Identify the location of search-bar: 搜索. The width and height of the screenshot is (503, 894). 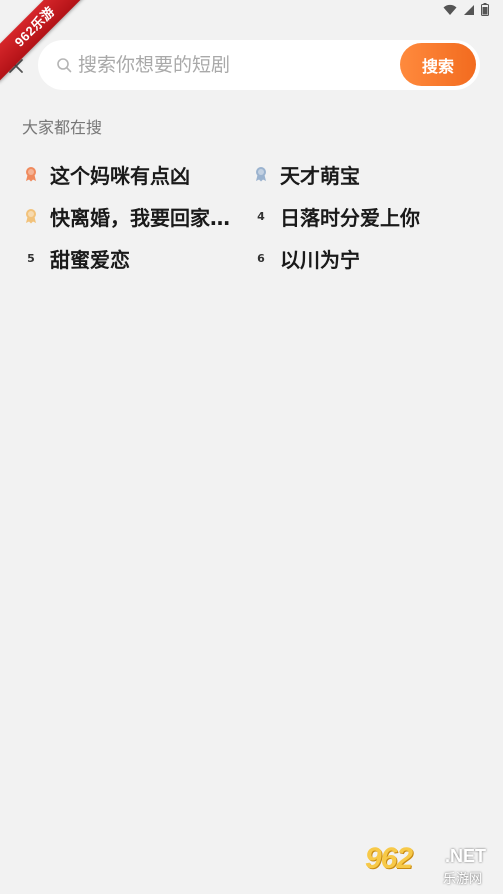
(259, 65).